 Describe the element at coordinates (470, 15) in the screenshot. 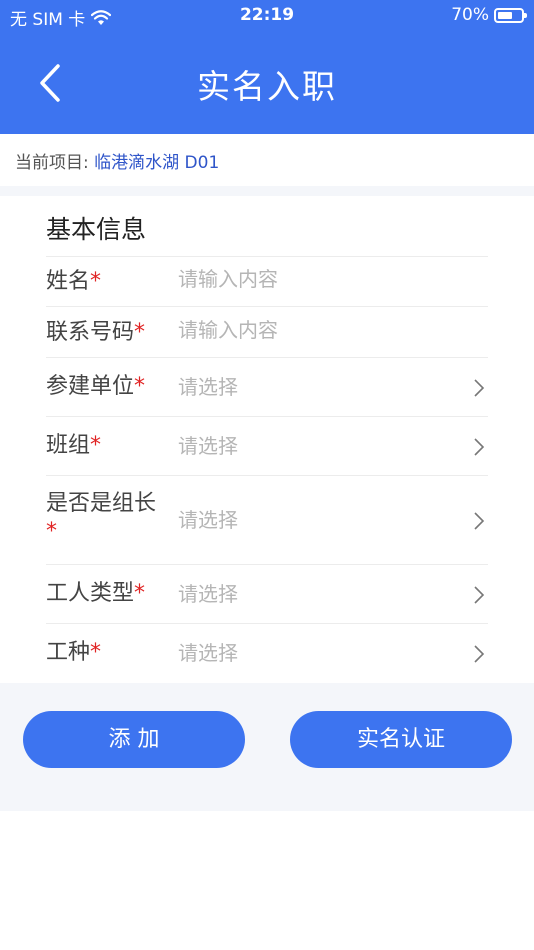

I see `battery-percent: 70%` at that location.